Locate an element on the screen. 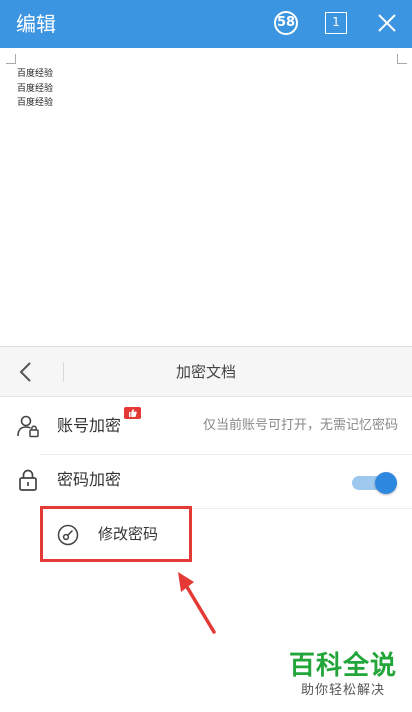  watermark-main-text: 百科全说 is located at coordinates (342, 666).